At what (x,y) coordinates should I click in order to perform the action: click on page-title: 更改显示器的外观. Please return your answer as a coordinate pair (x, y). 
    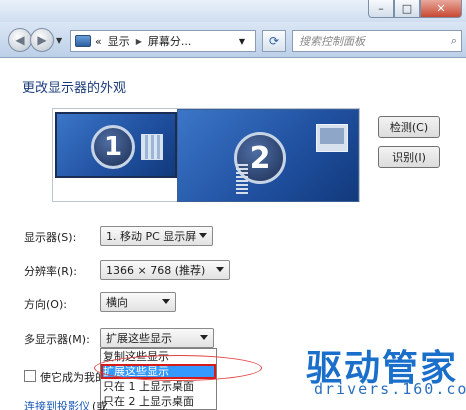
    Looking at the image, I should click on (74, 88).